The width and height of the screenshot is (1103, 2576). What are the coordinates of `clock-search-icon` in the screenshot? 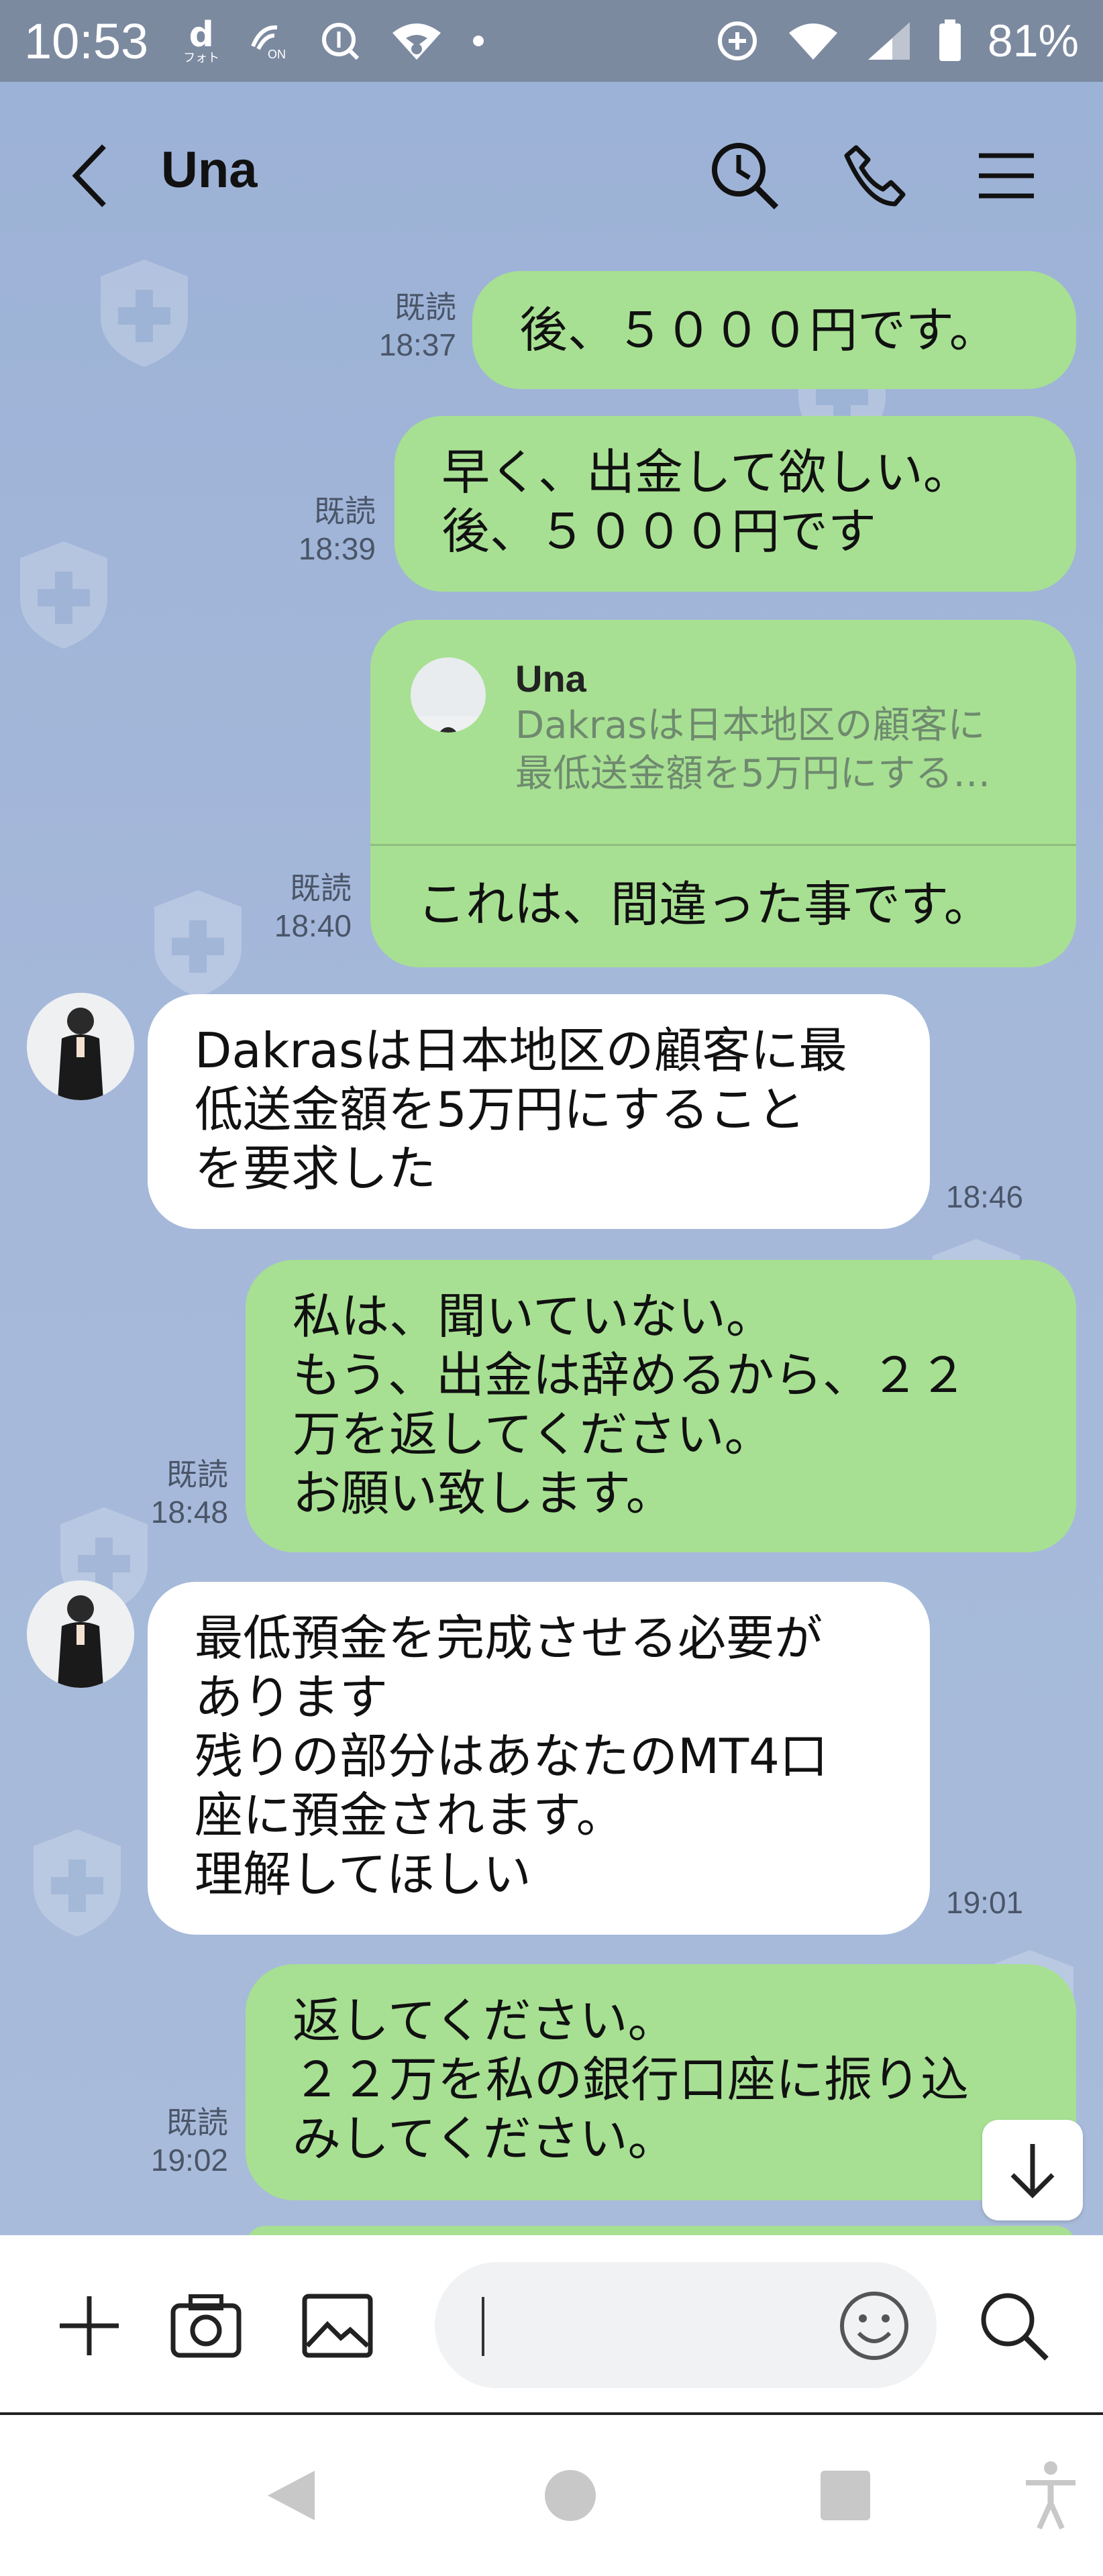 It's located at (745, 176).